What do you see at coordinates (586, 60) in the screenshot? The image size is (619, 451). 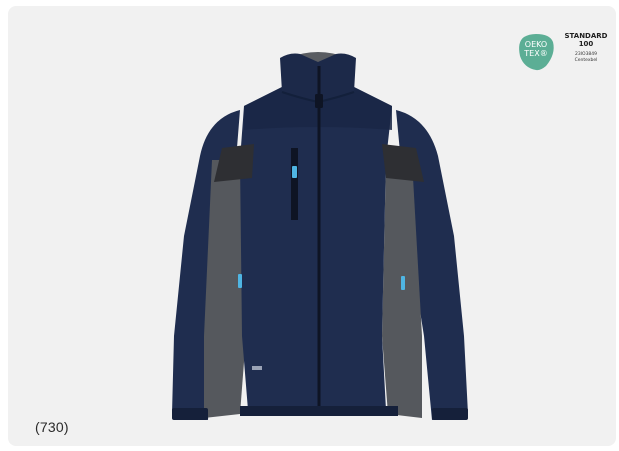 I see `cert-institute: Centexbel` at bounding box center [586, 60].